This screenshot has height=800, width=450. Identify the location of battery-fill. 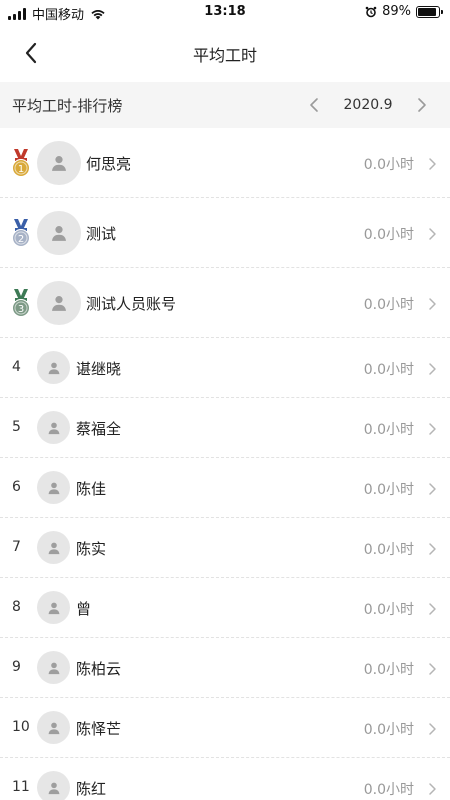
(427, 11).